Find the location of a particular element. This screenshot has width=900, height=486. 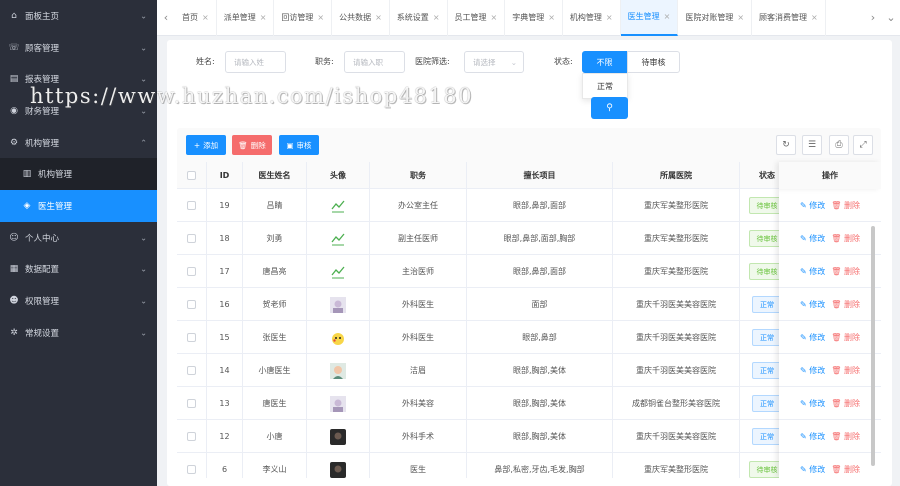

tabs-next-icon: › is located at coordinates (873, 18).